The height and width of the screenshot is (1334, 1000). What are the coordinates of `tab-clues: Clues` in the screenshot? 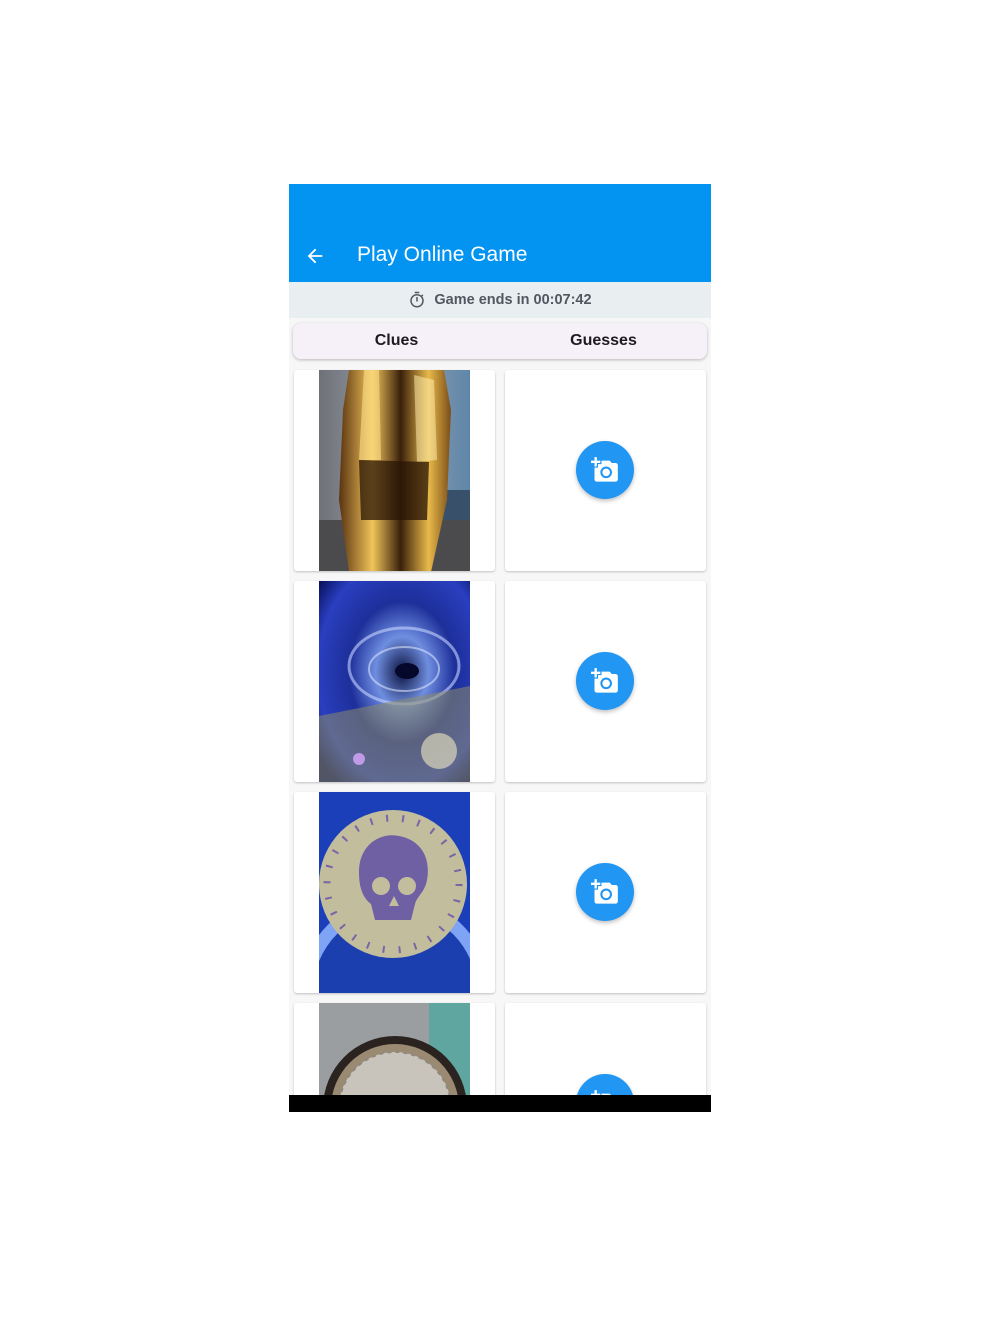 It's located at (396, 341).